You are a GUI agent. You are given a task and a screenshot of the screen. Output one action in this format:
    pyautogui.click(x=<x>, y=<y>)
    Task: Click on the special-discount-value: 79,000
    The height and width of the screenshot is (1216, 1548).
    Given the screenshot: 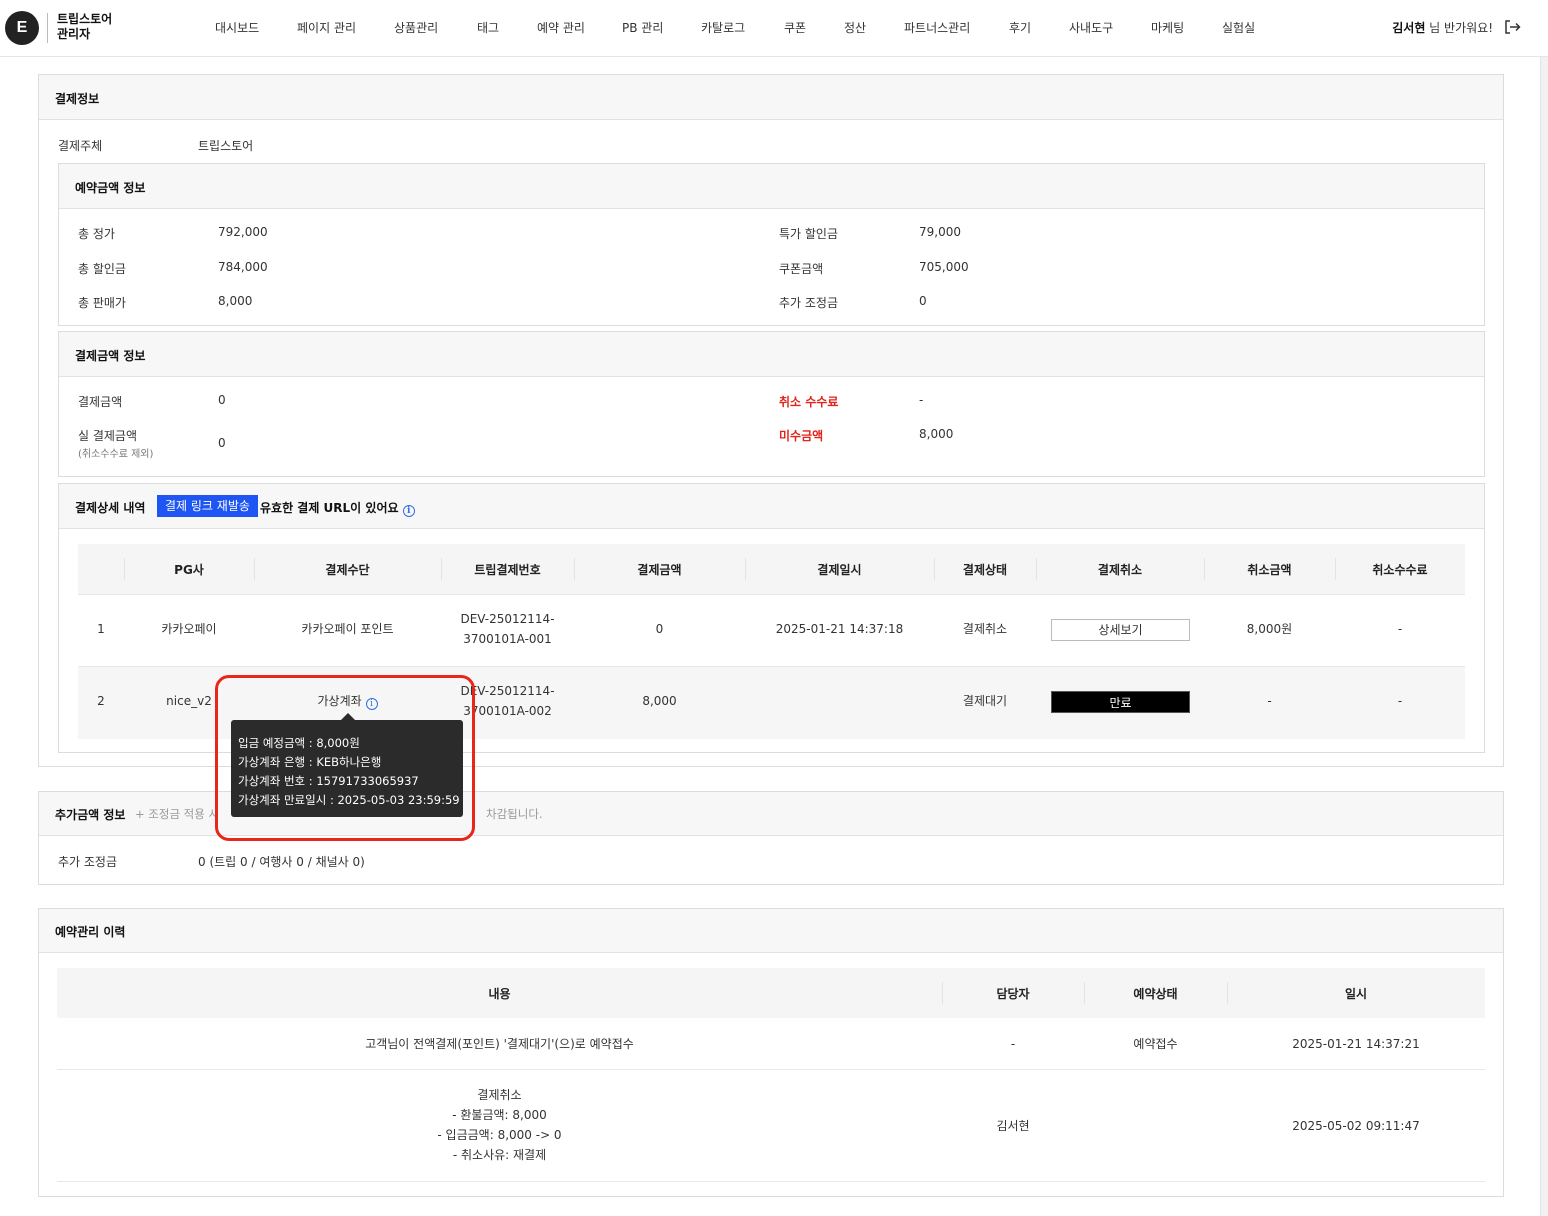 What is the action you would take?
    pyautogui.click(x=940, y=232)
    